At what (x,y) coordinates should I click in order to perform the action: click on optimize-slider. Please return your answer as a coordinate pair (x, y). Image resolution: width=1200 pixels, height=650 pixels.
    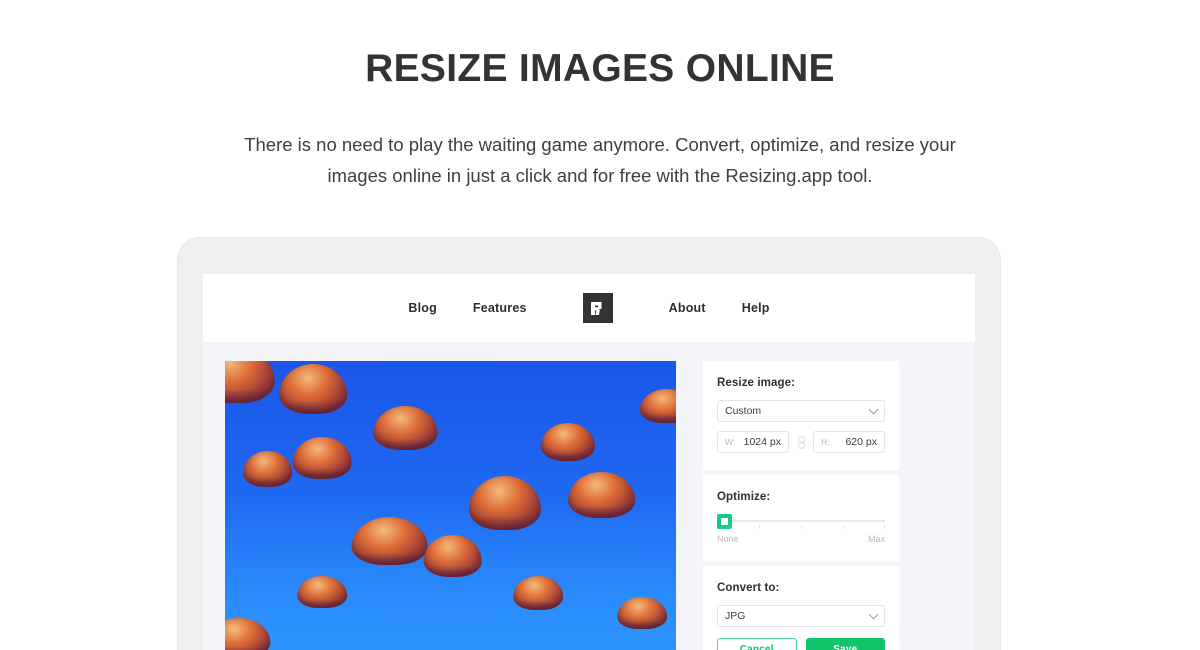
    Looking at the image, I should click on (801, 521).